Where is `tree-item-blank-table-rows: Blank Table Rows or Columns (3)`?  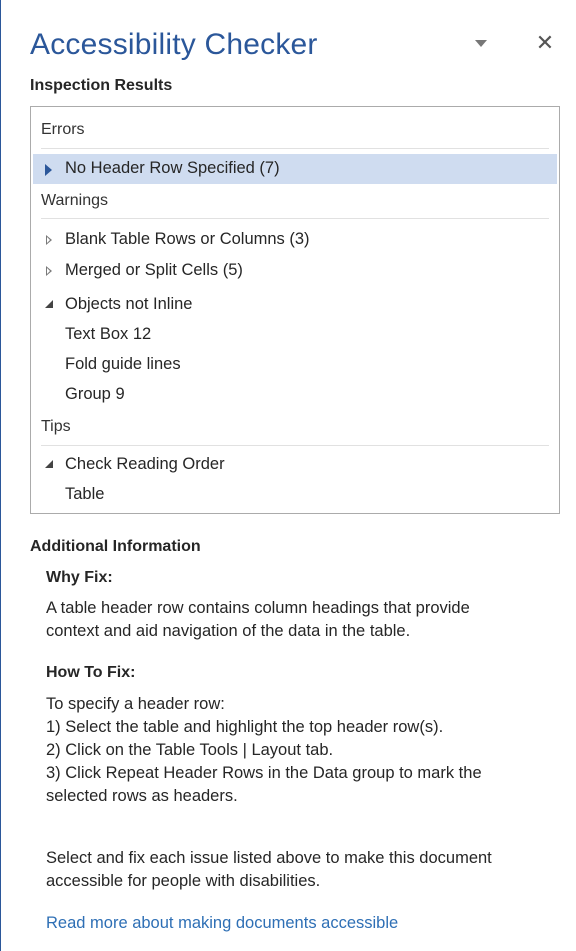
tree-item-blank-table-rows: Blank Table Rows or Columns (3) is located at coordinates (295, 240).